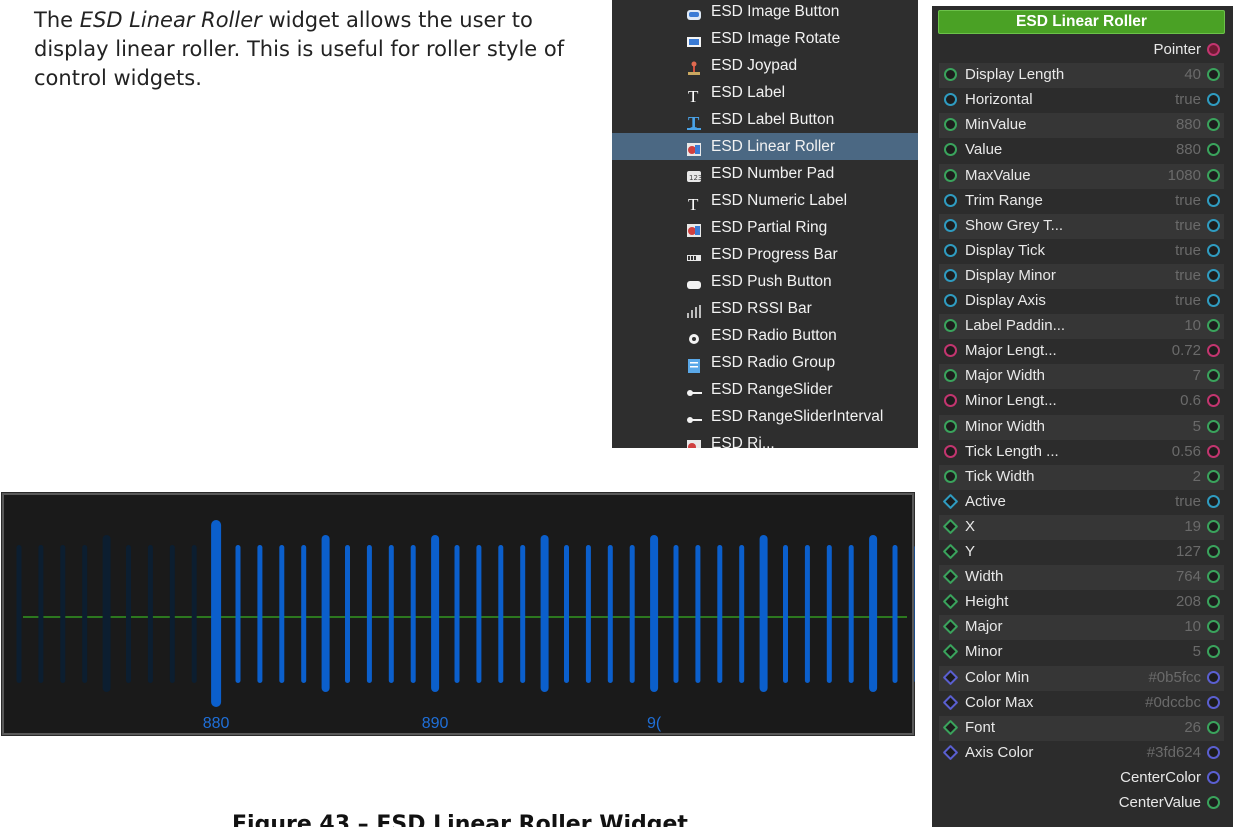  What do you see at coordinates (1081, 22) in the screenshot?
I see `node-title: ESD Linear Roller` at bounding box center [1081, 22].